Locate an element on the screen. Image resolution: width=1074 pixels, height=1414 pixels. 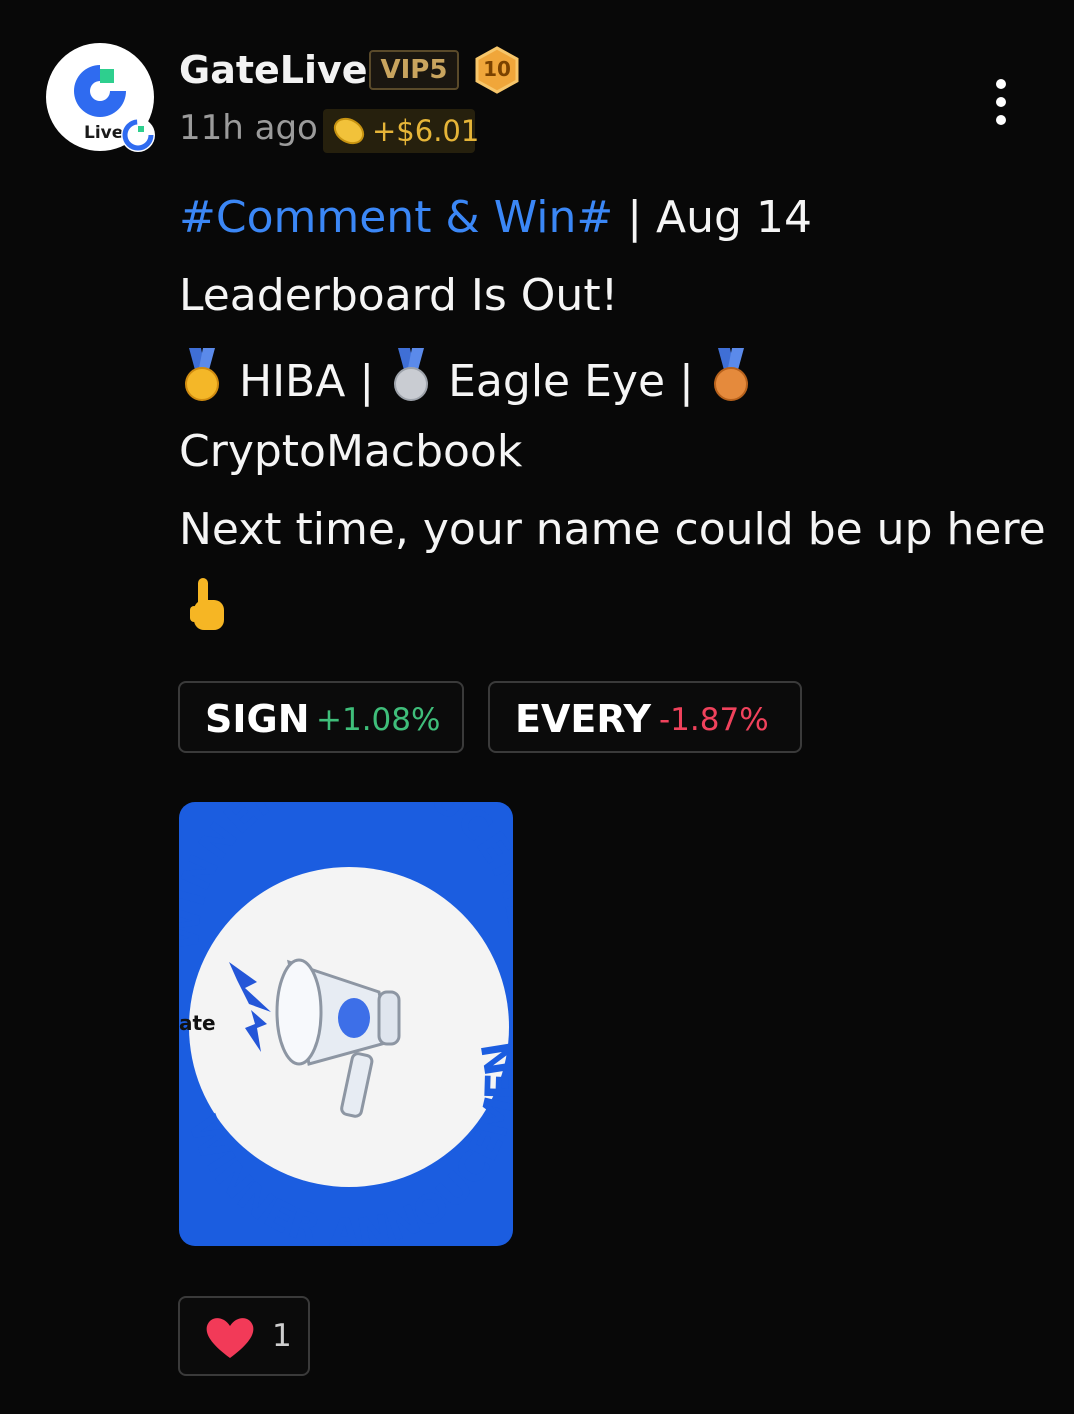
bronze-medal-icon is located at coordinates (730, 374).